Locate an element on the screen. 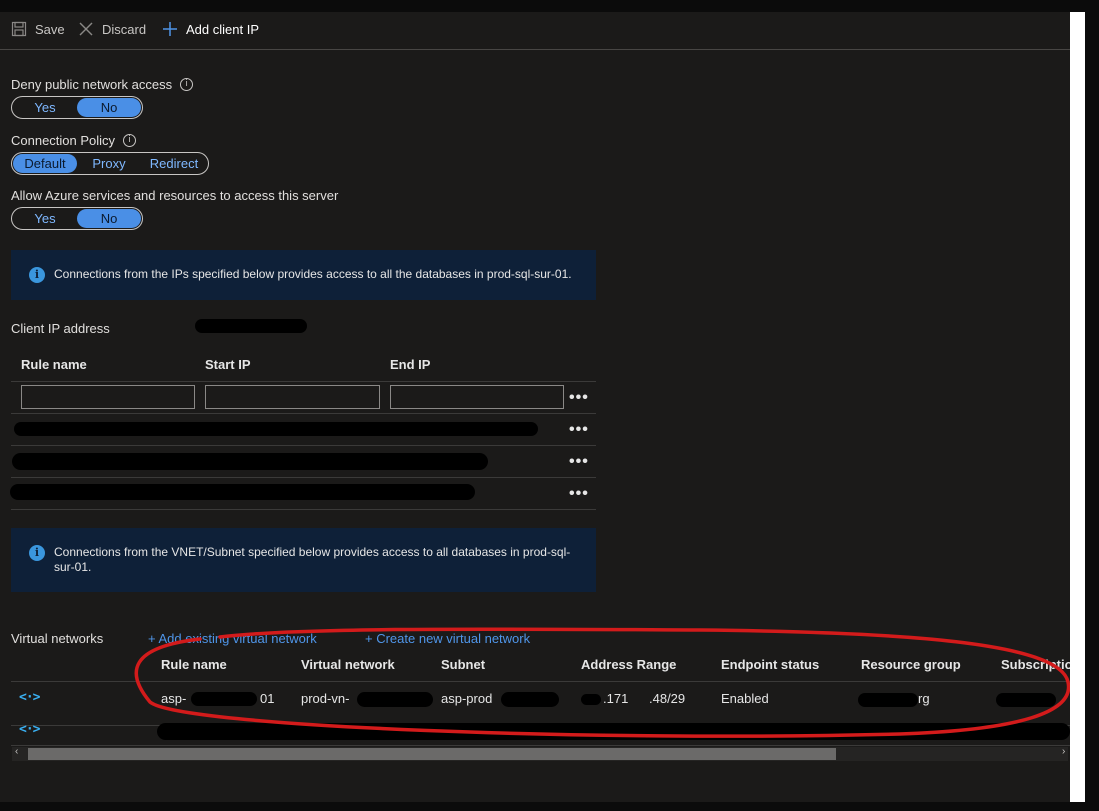  vertical-scrollbar is located at coordinates (1077, 407).